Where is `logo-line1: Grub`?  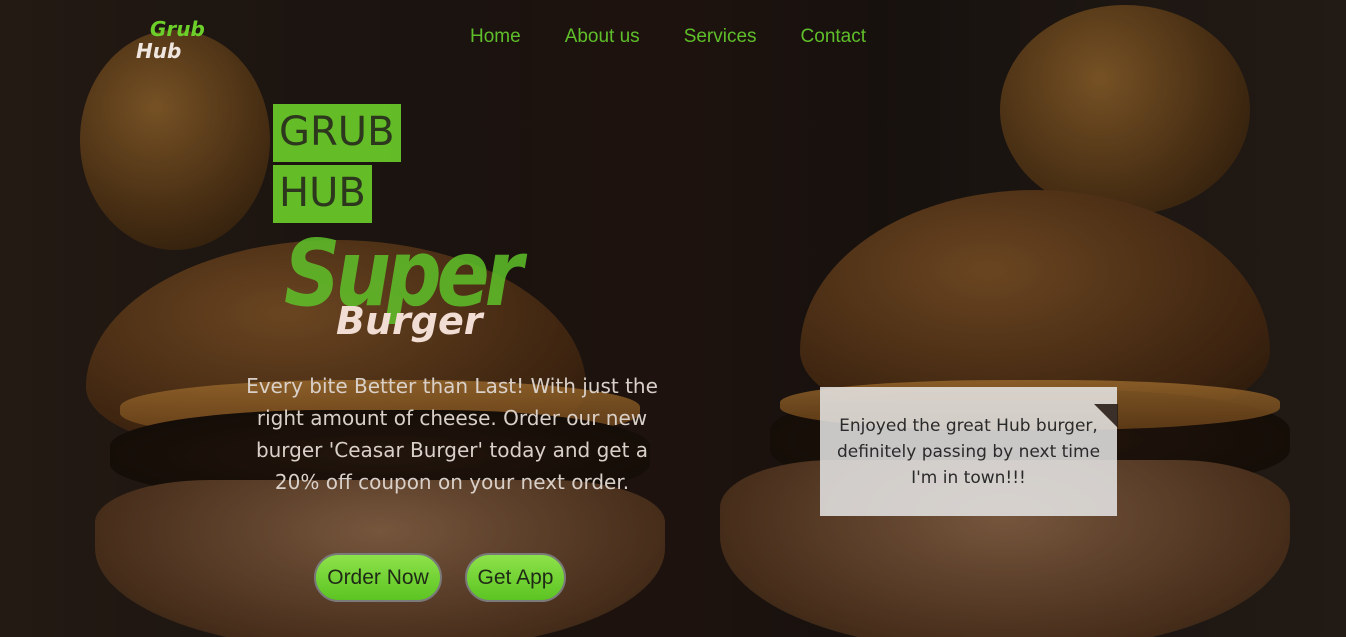 logo-line1: Grub is located at coordinates (177, 29).